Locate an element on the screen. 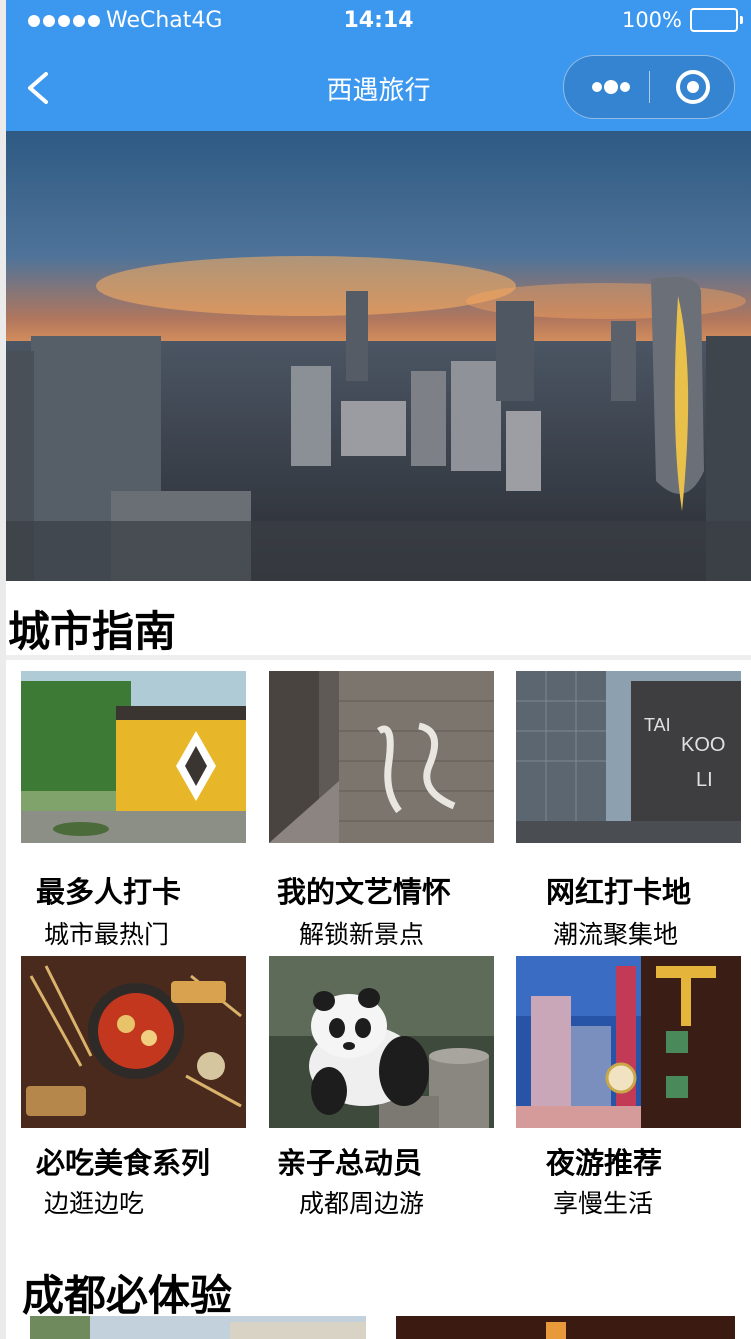 Image resolution: width=751 pixels, height=1339 pixels. card-subtitle: 享慢生活 is located at coordinates (603, 1203).